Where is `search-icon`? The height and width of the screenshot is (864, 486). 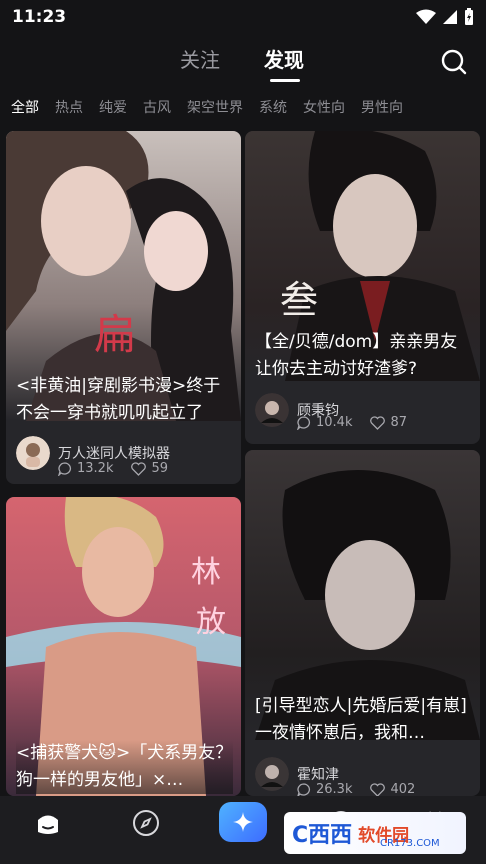 search-icon is located at coordinates (454, 62).